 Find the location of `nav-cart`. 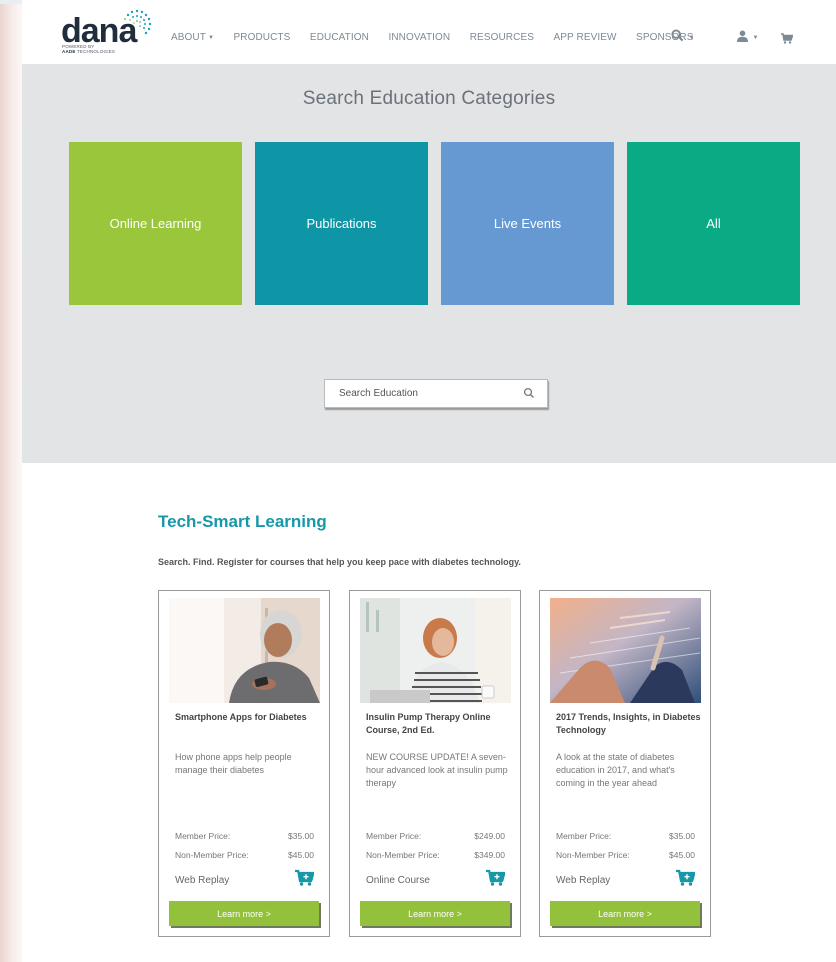

nav-cart is located at coordinates (787, 40).